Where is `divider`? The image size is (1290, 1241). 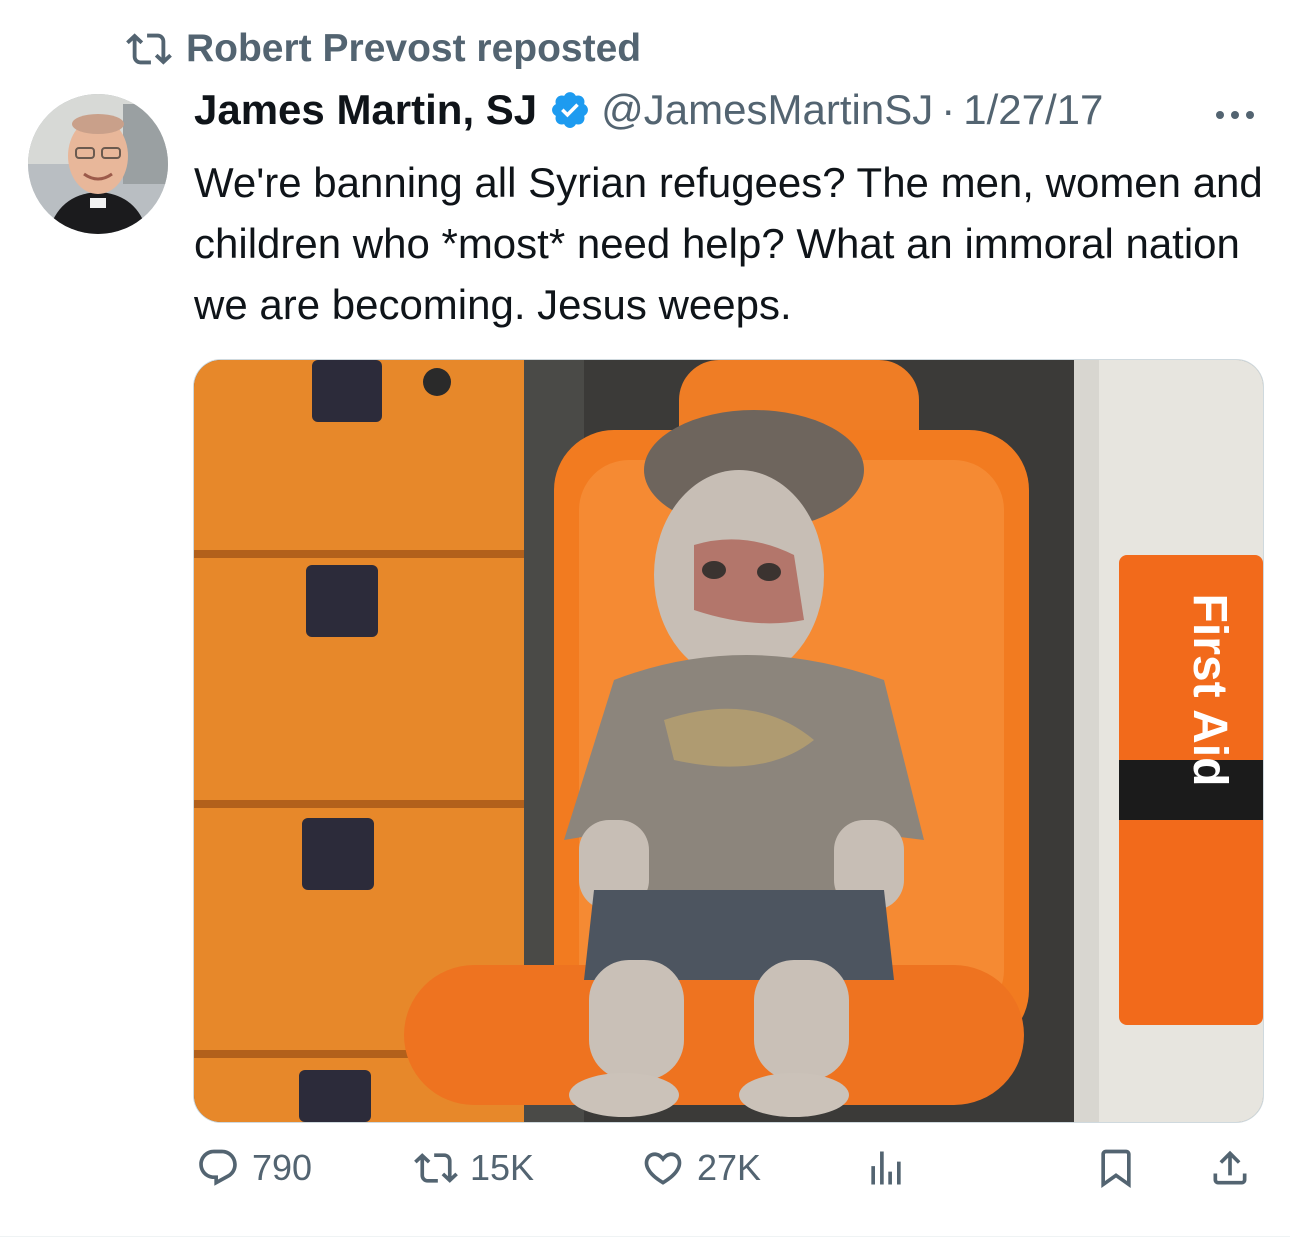 divider is located at coordinates (645, 1236).